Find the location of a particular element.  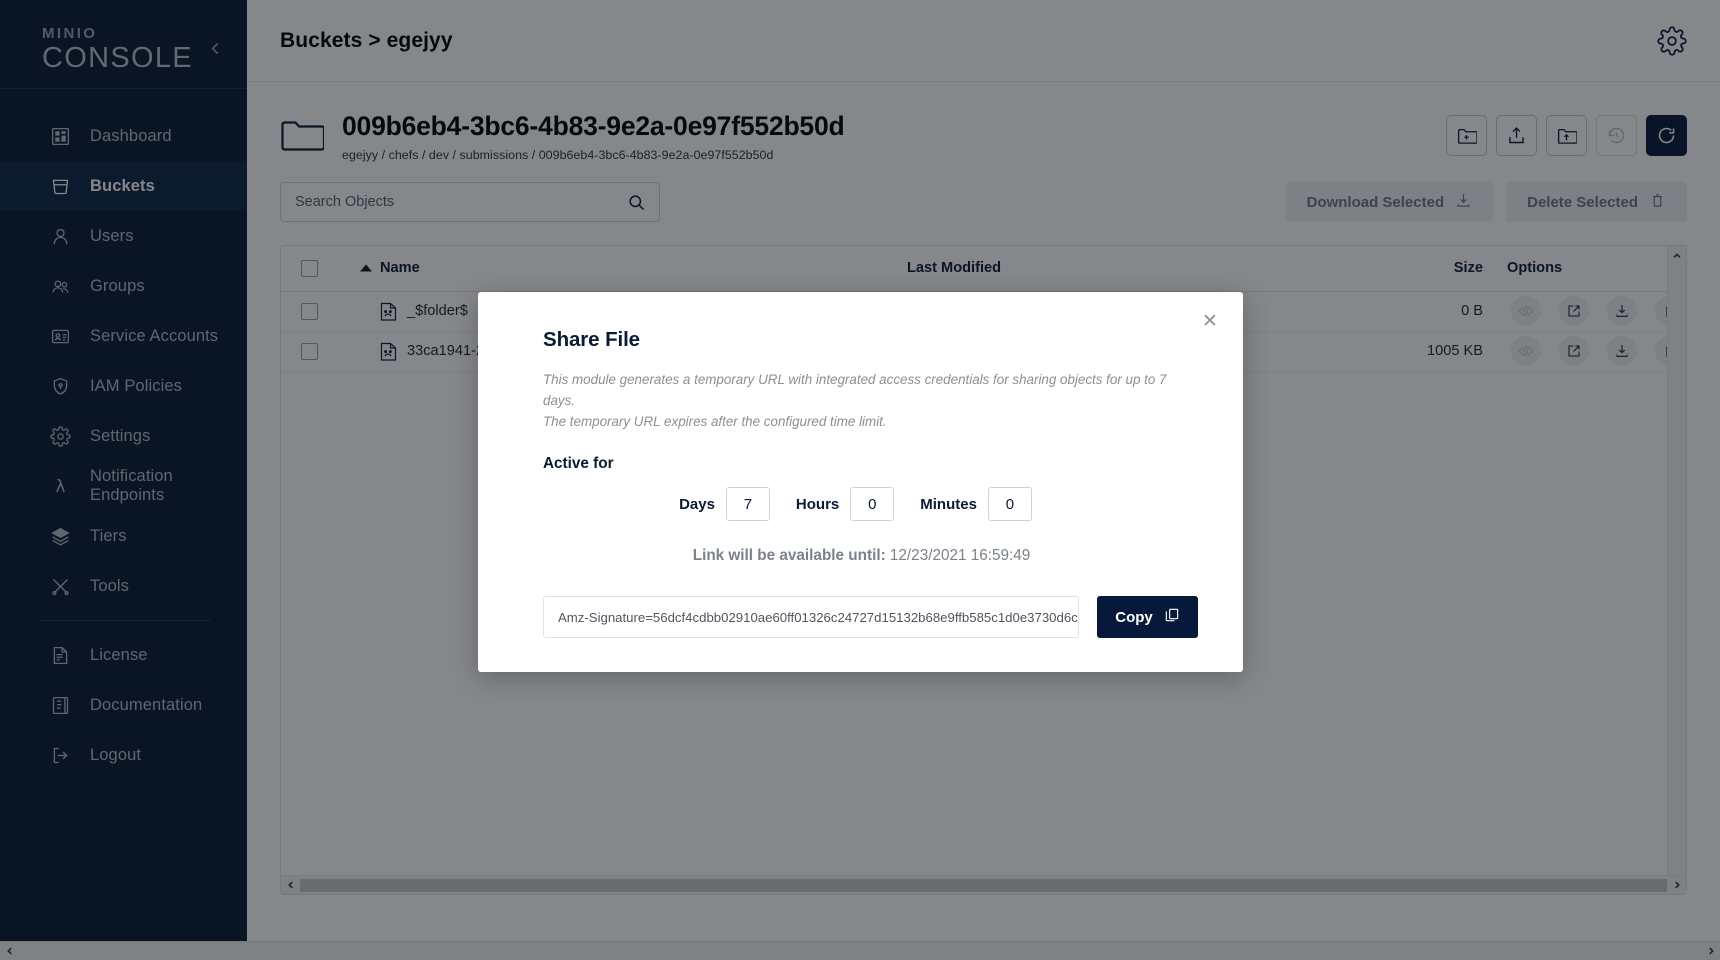

copy-button: Copy is located at coordinates (1147, 617).